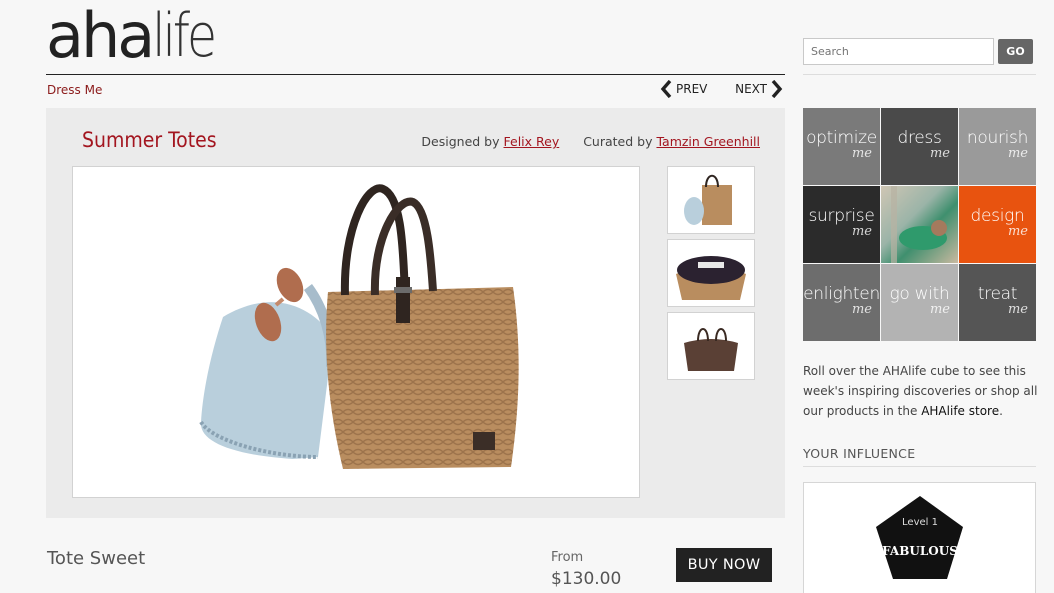 The height and width of the screenshot is (593, 1054). What do you see at coordinates (777, 89) in the screenshot?
I see `chevron-right-icon` at bounding box center [777, 89].